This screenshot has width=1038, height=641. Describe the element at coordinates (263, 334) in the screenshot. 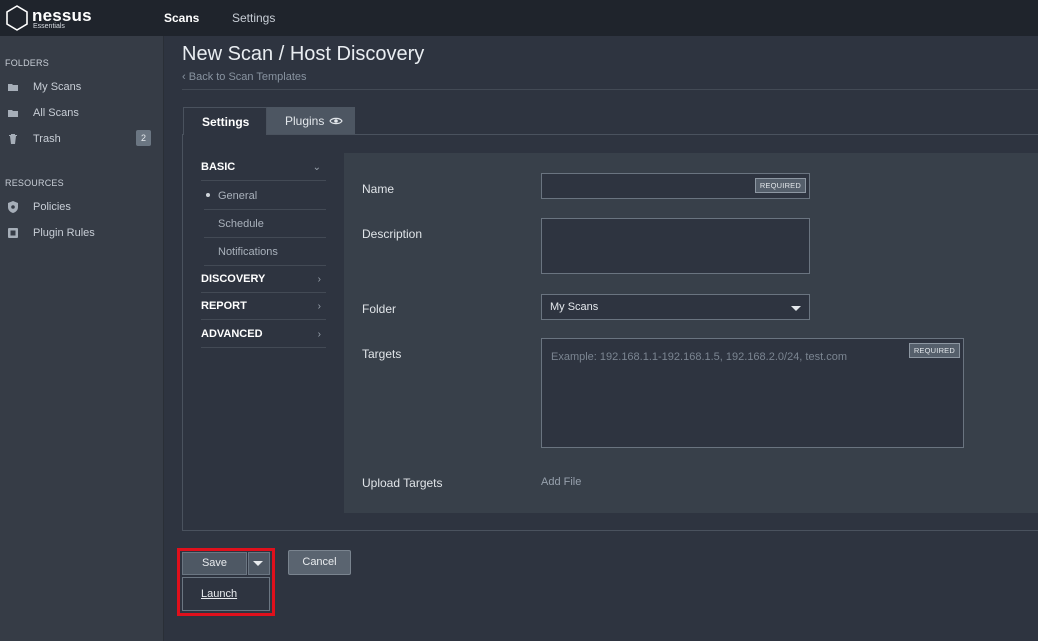

I see `section-advanced: ADVANCED ›` at that location.